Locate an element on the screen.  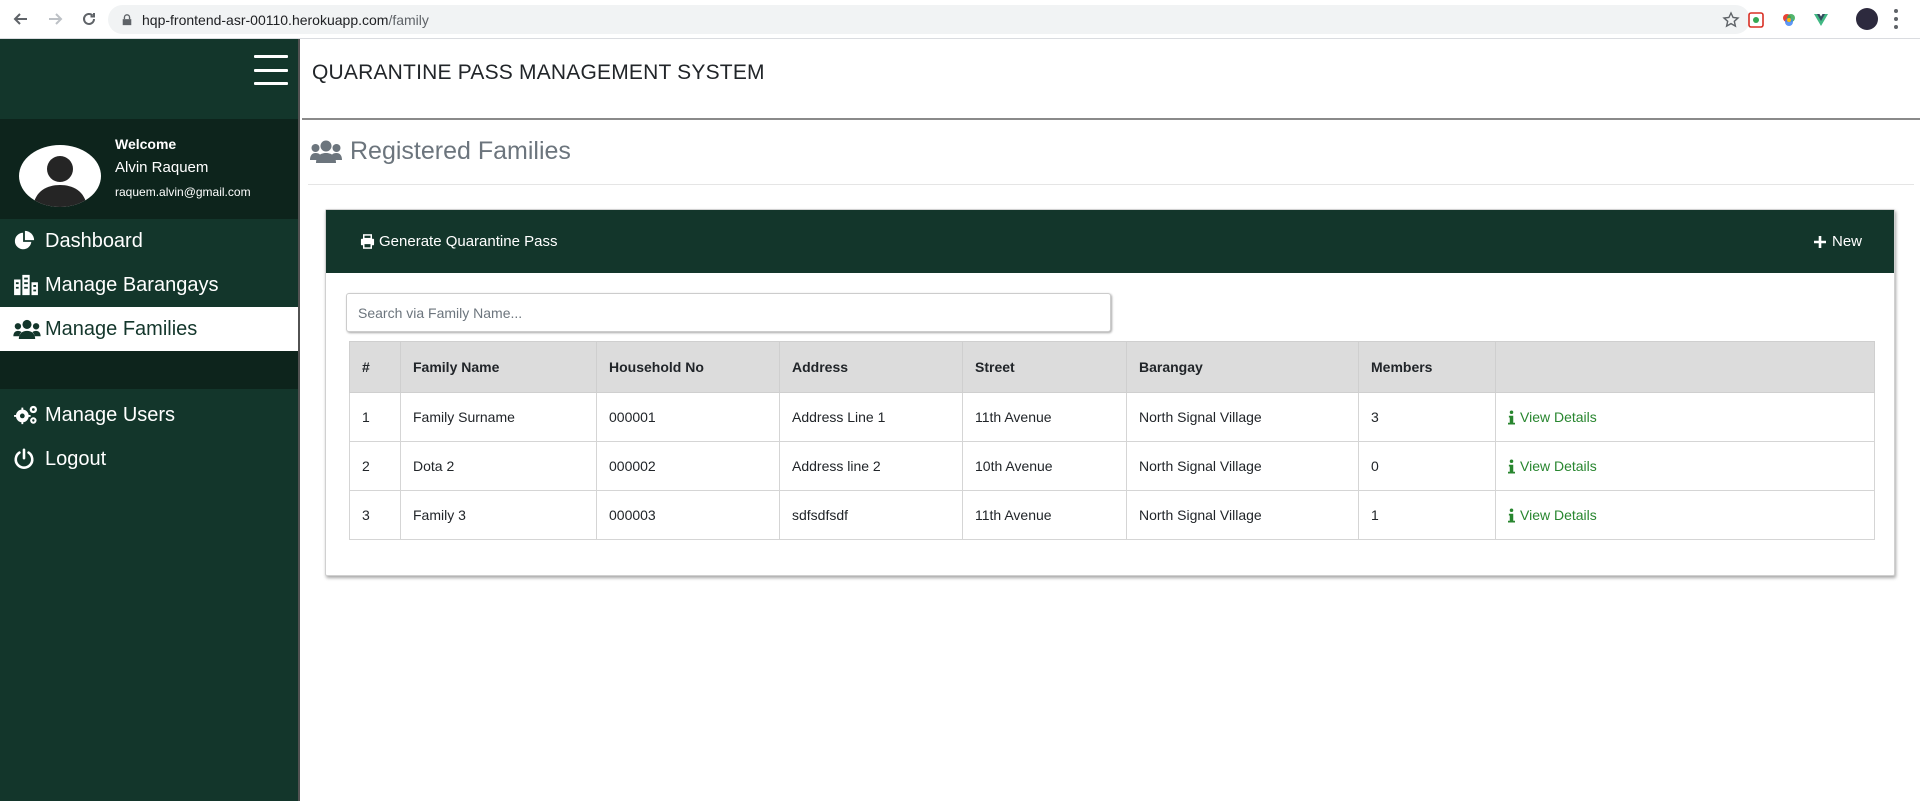
cell-number: 1 is located at coordinates (375, 417).